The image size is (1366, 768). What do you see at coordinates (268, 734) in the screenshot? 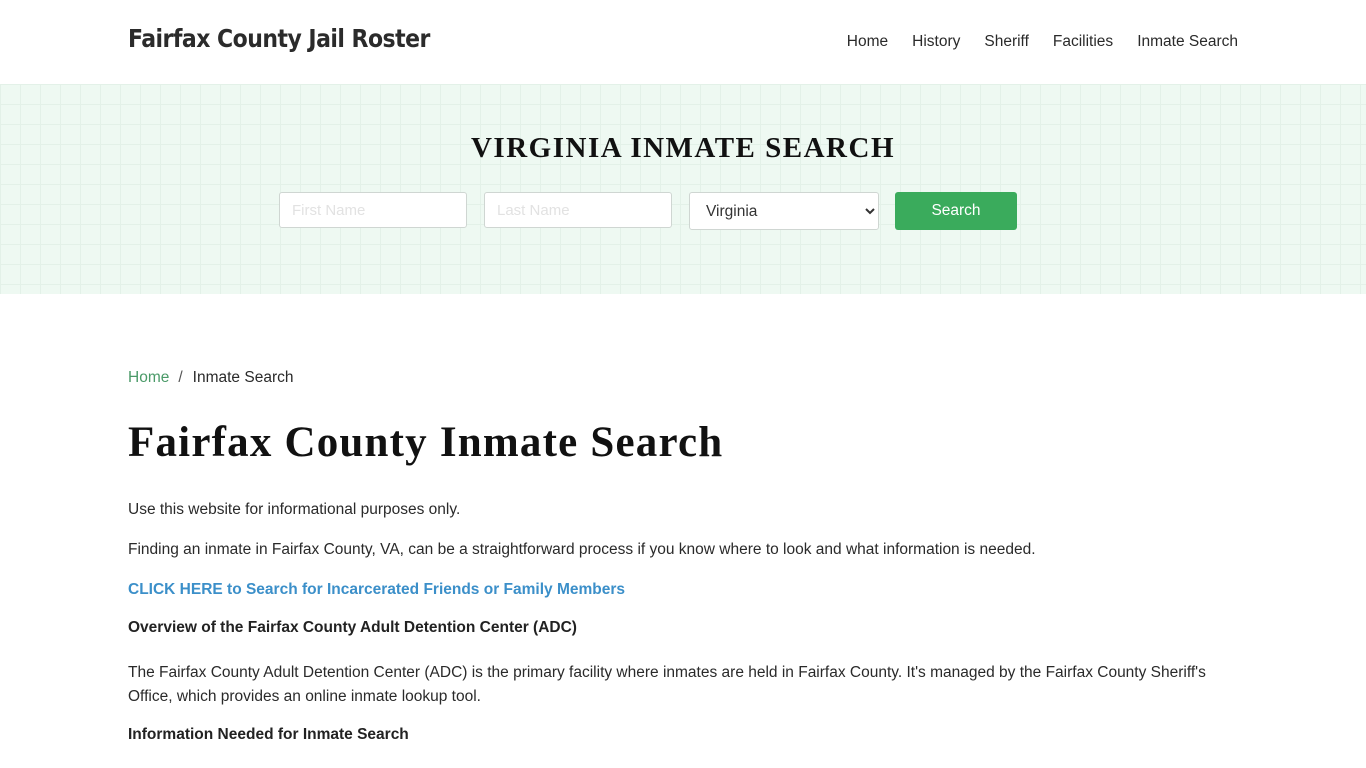
I see `section-heading-info-needed: Information Needed for Inmate Search` at bounding box center [268, 734].